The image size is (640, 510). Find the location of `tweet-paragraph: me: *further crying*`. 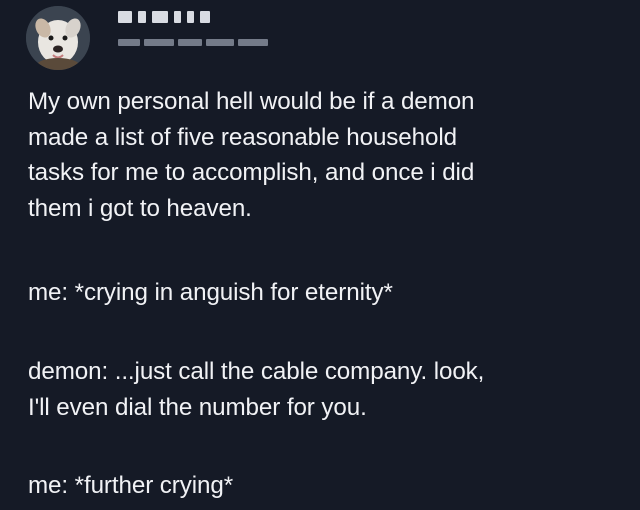

tweet-paragraph: me: *further crying* is located at coordinates (130, 486).